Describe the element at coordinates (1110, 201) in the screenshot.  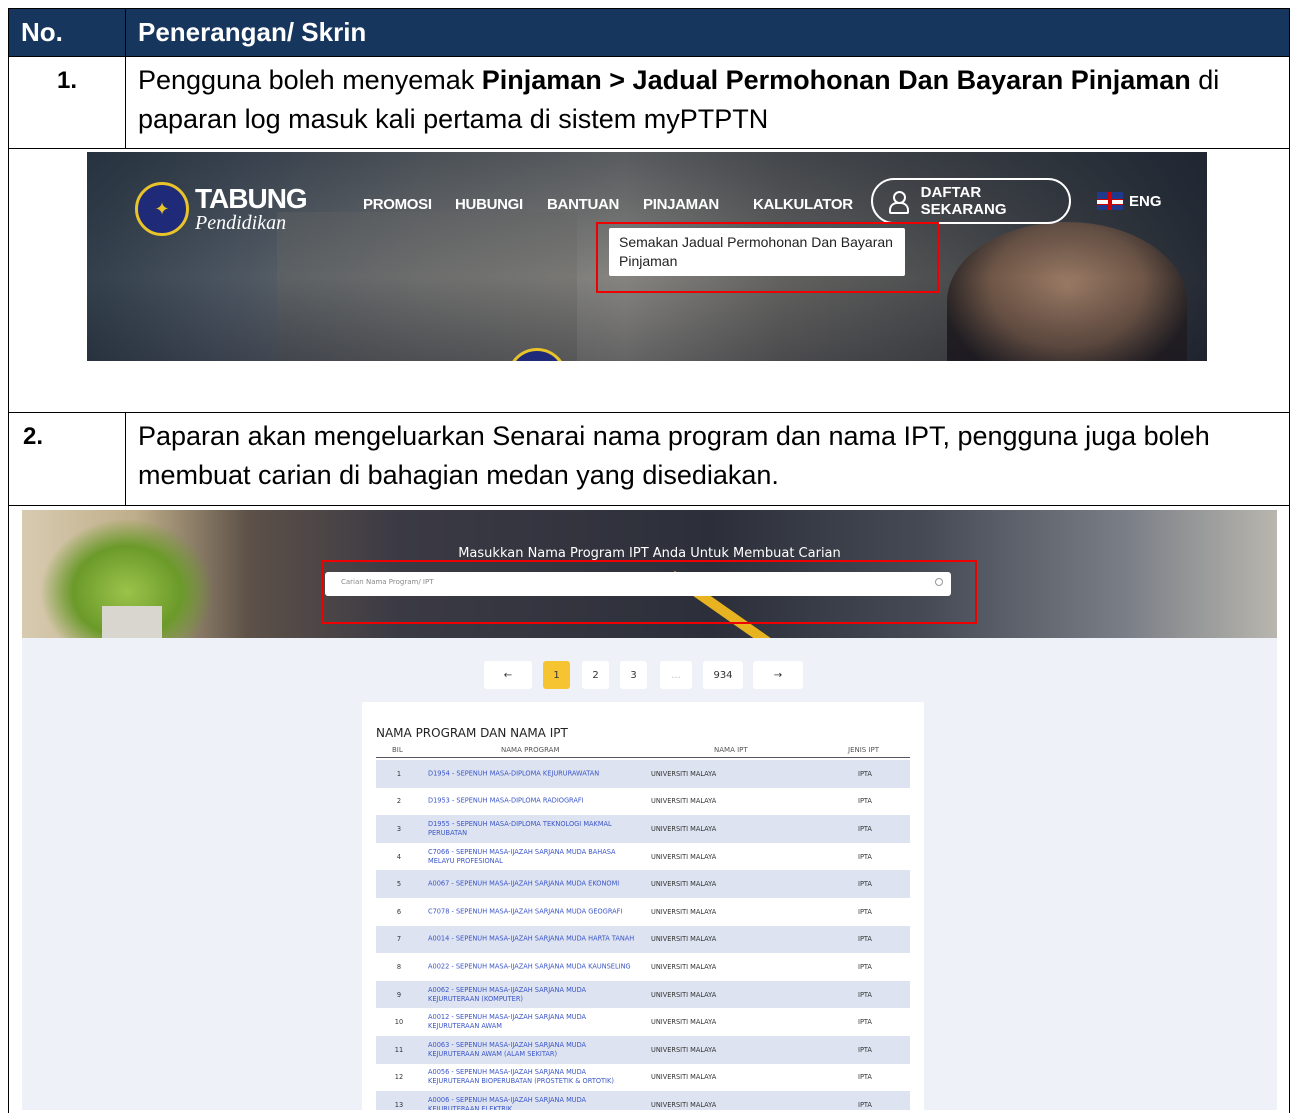
I see `uk-flag-icon` at that location.